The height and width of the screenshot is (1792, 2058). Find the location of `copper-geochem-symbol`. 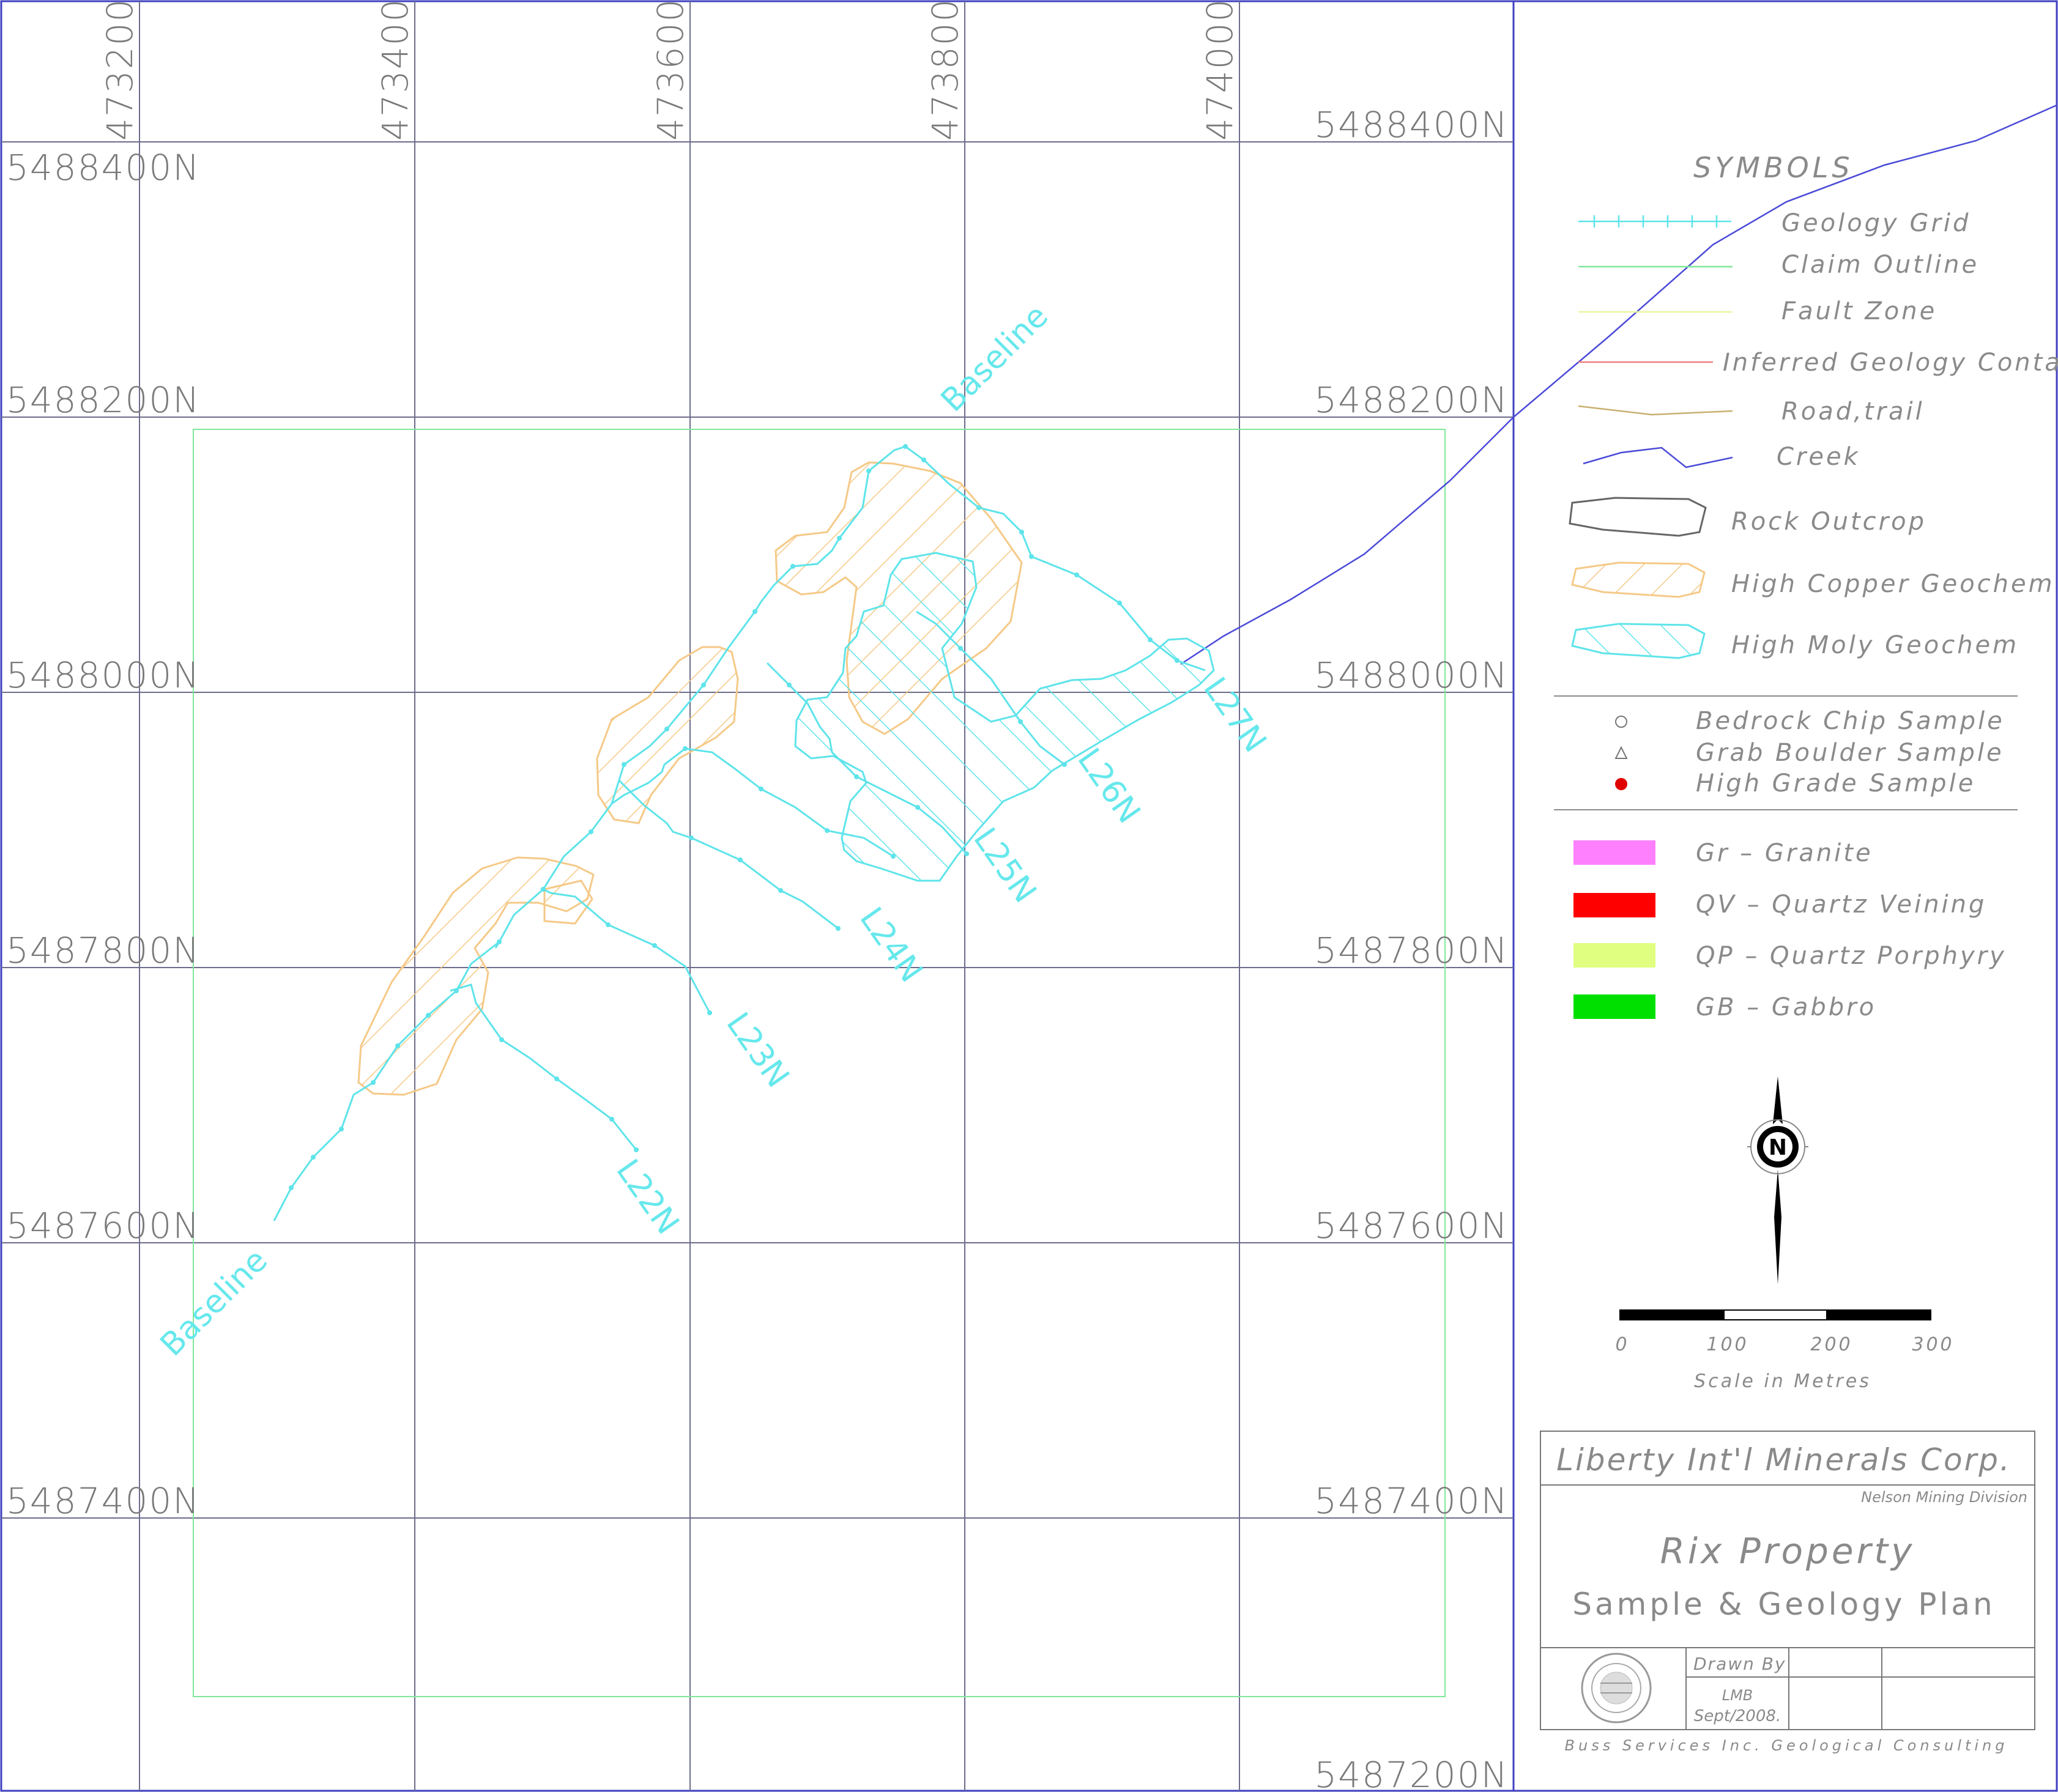

copper-geochem-symbol is located at coordinates (1639, 579).